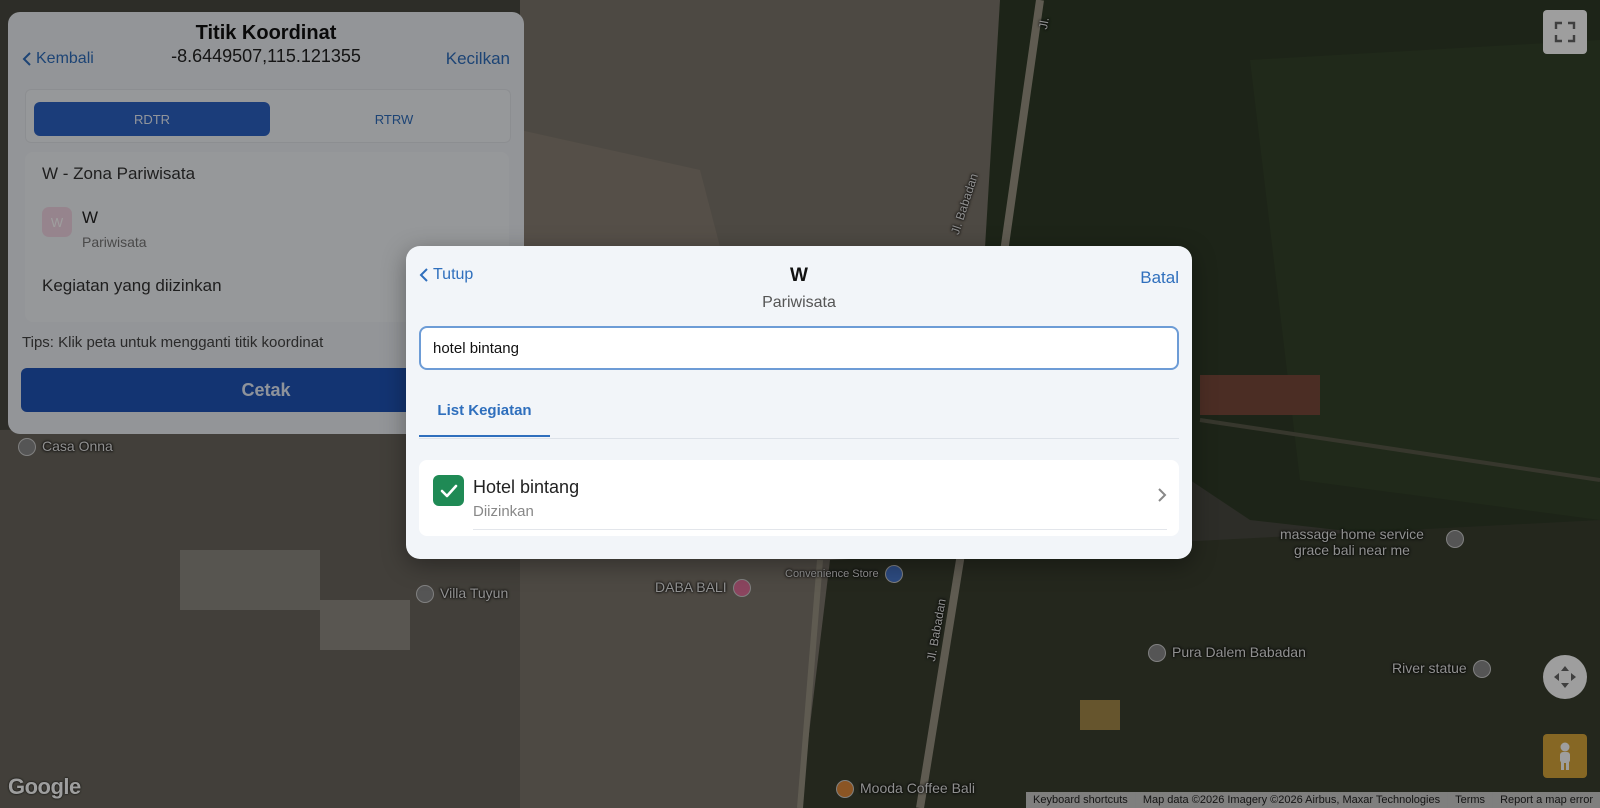 This screenshot has height=808, width=1600. Describe the element at coordinates (1162, 495) in the screenshot. I see `chevron-right-icon` at that location.